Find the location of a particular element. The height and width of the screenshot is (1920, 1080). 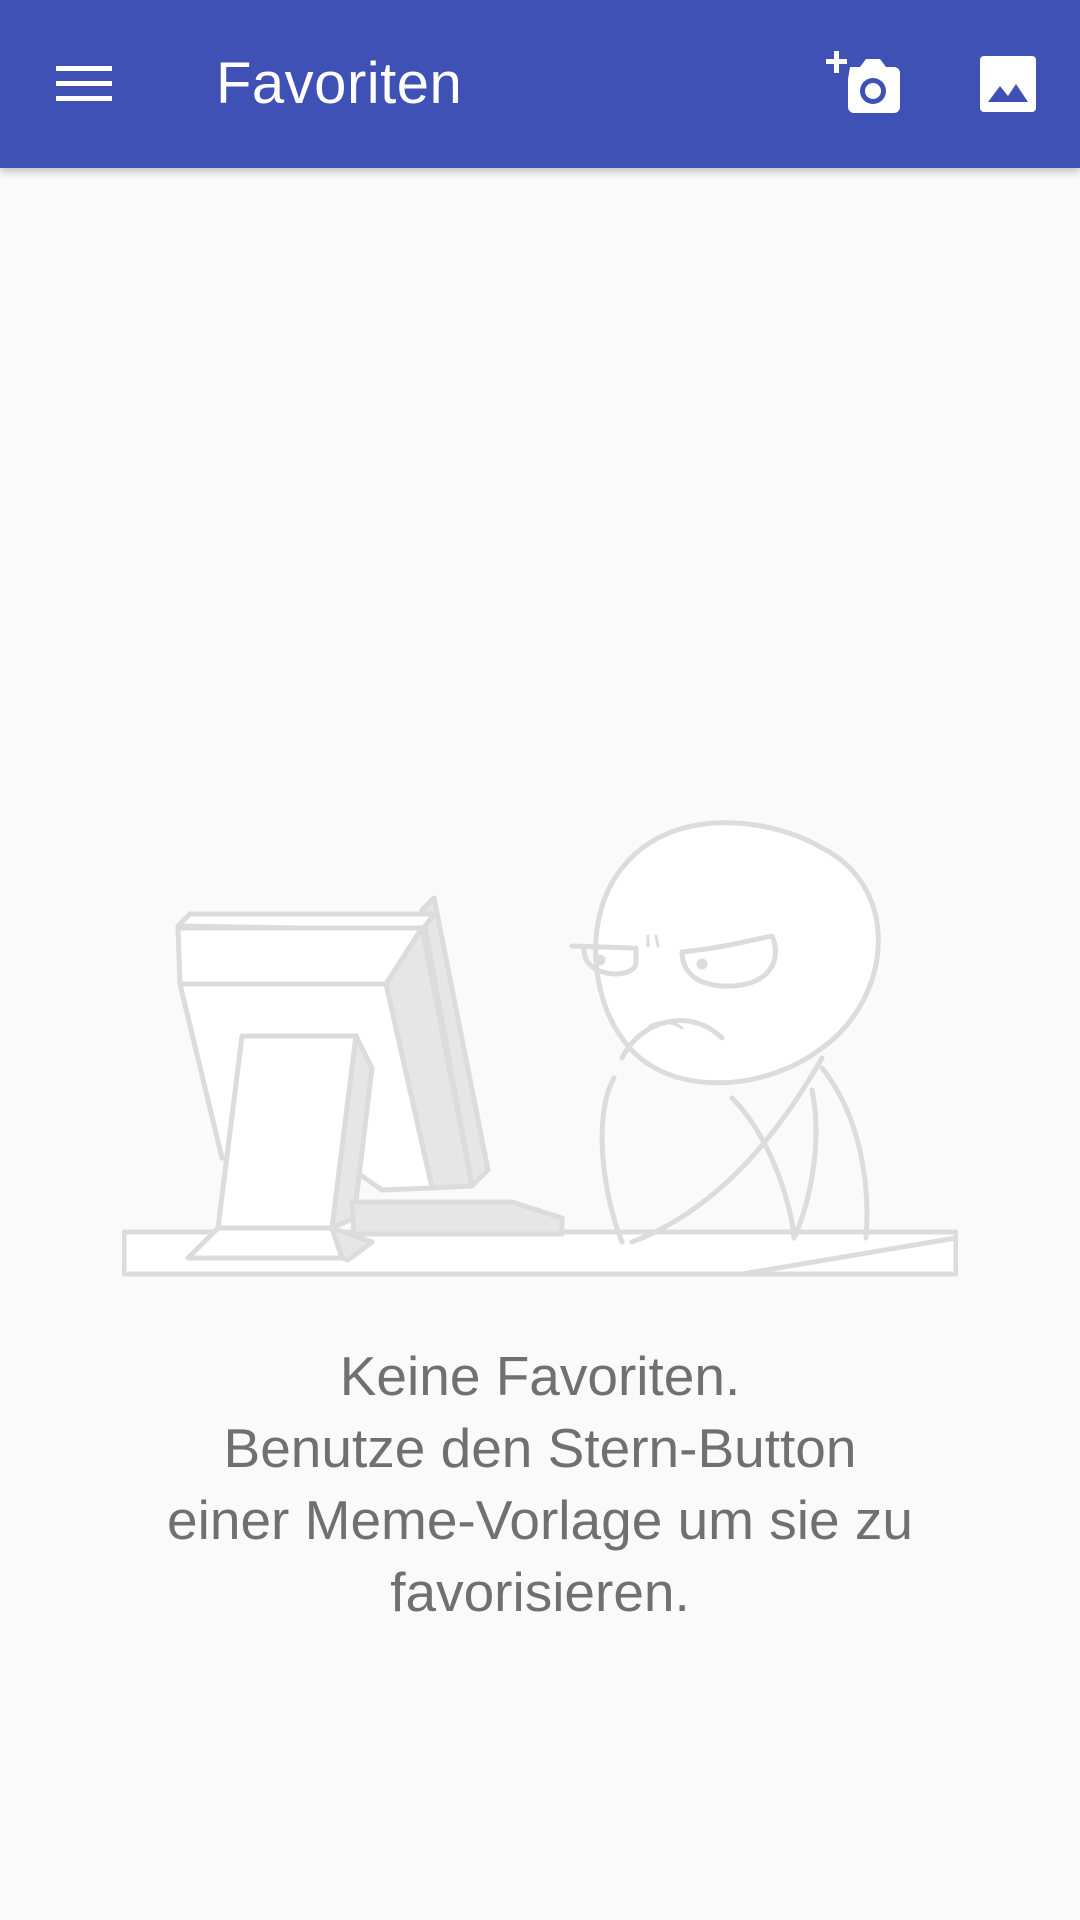

add-photo-button is located at coordinates (864, 84).